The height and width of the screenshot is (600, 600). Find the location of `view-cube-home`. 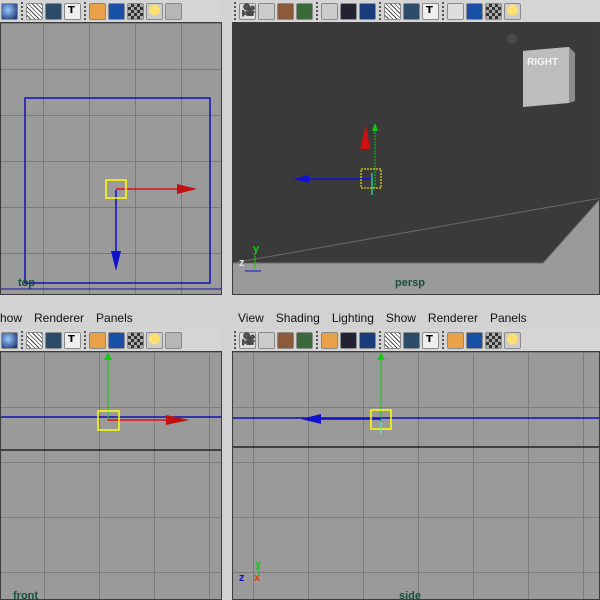

view-cube-home is located at coordinates (512, 39).